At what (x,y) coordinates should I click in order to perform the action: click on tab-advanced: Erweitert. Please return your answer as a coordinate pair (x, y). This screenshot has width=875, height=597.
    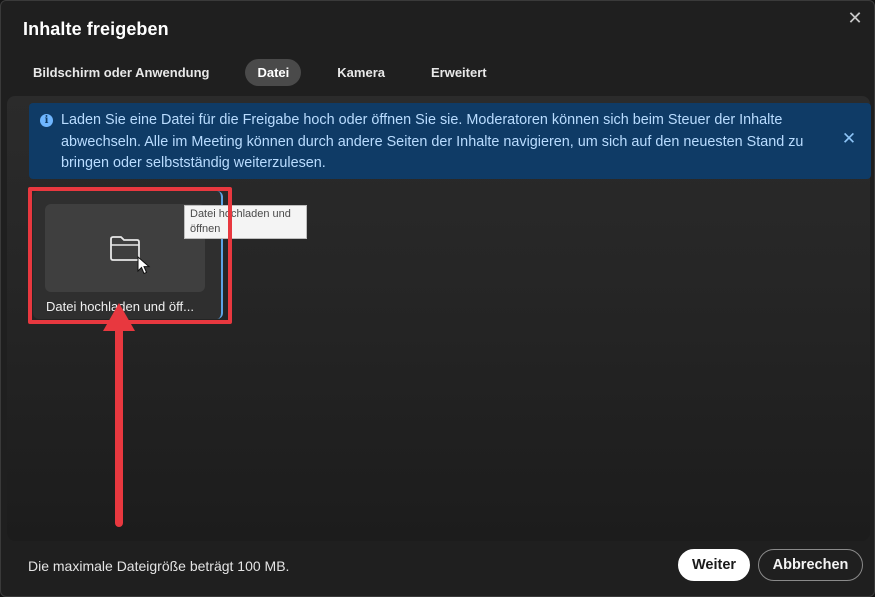
    Looking at the image, I should click on (459, 72).